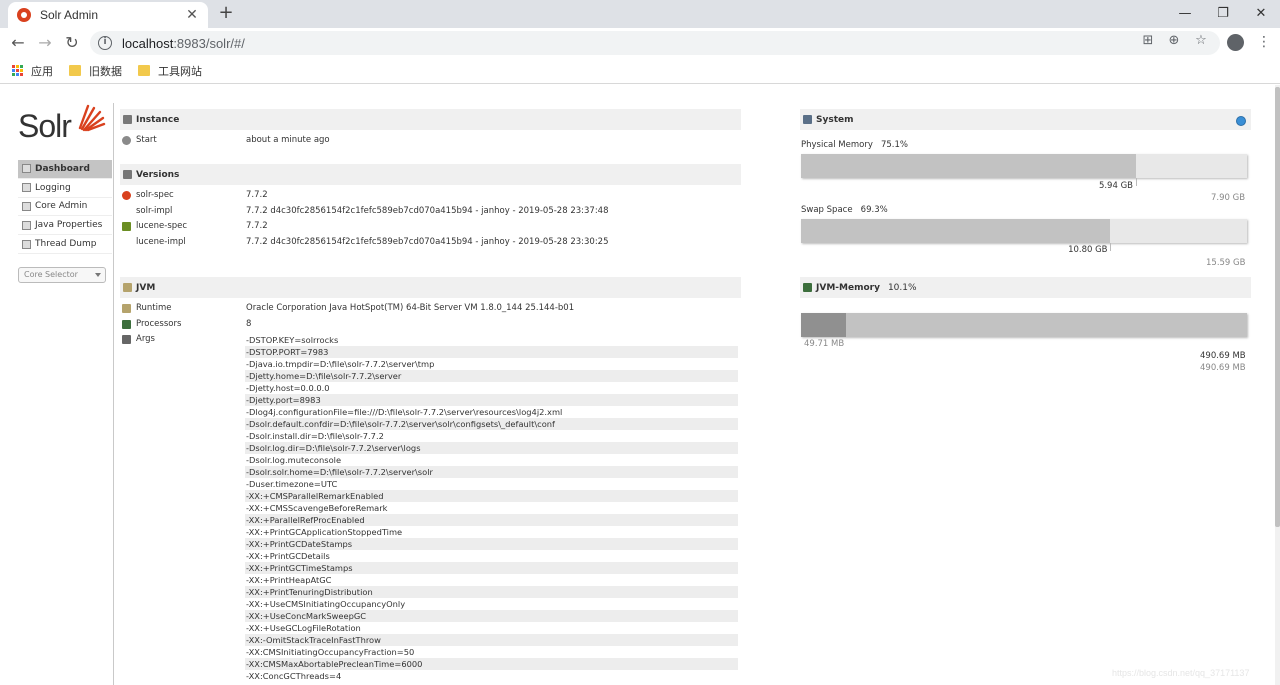  What do you see at coordinates (1181, 673) in the screenshot?
I see `watermark-text: https://blog.csdn.net/qq_37171137` at bounding box center [1181, 673].